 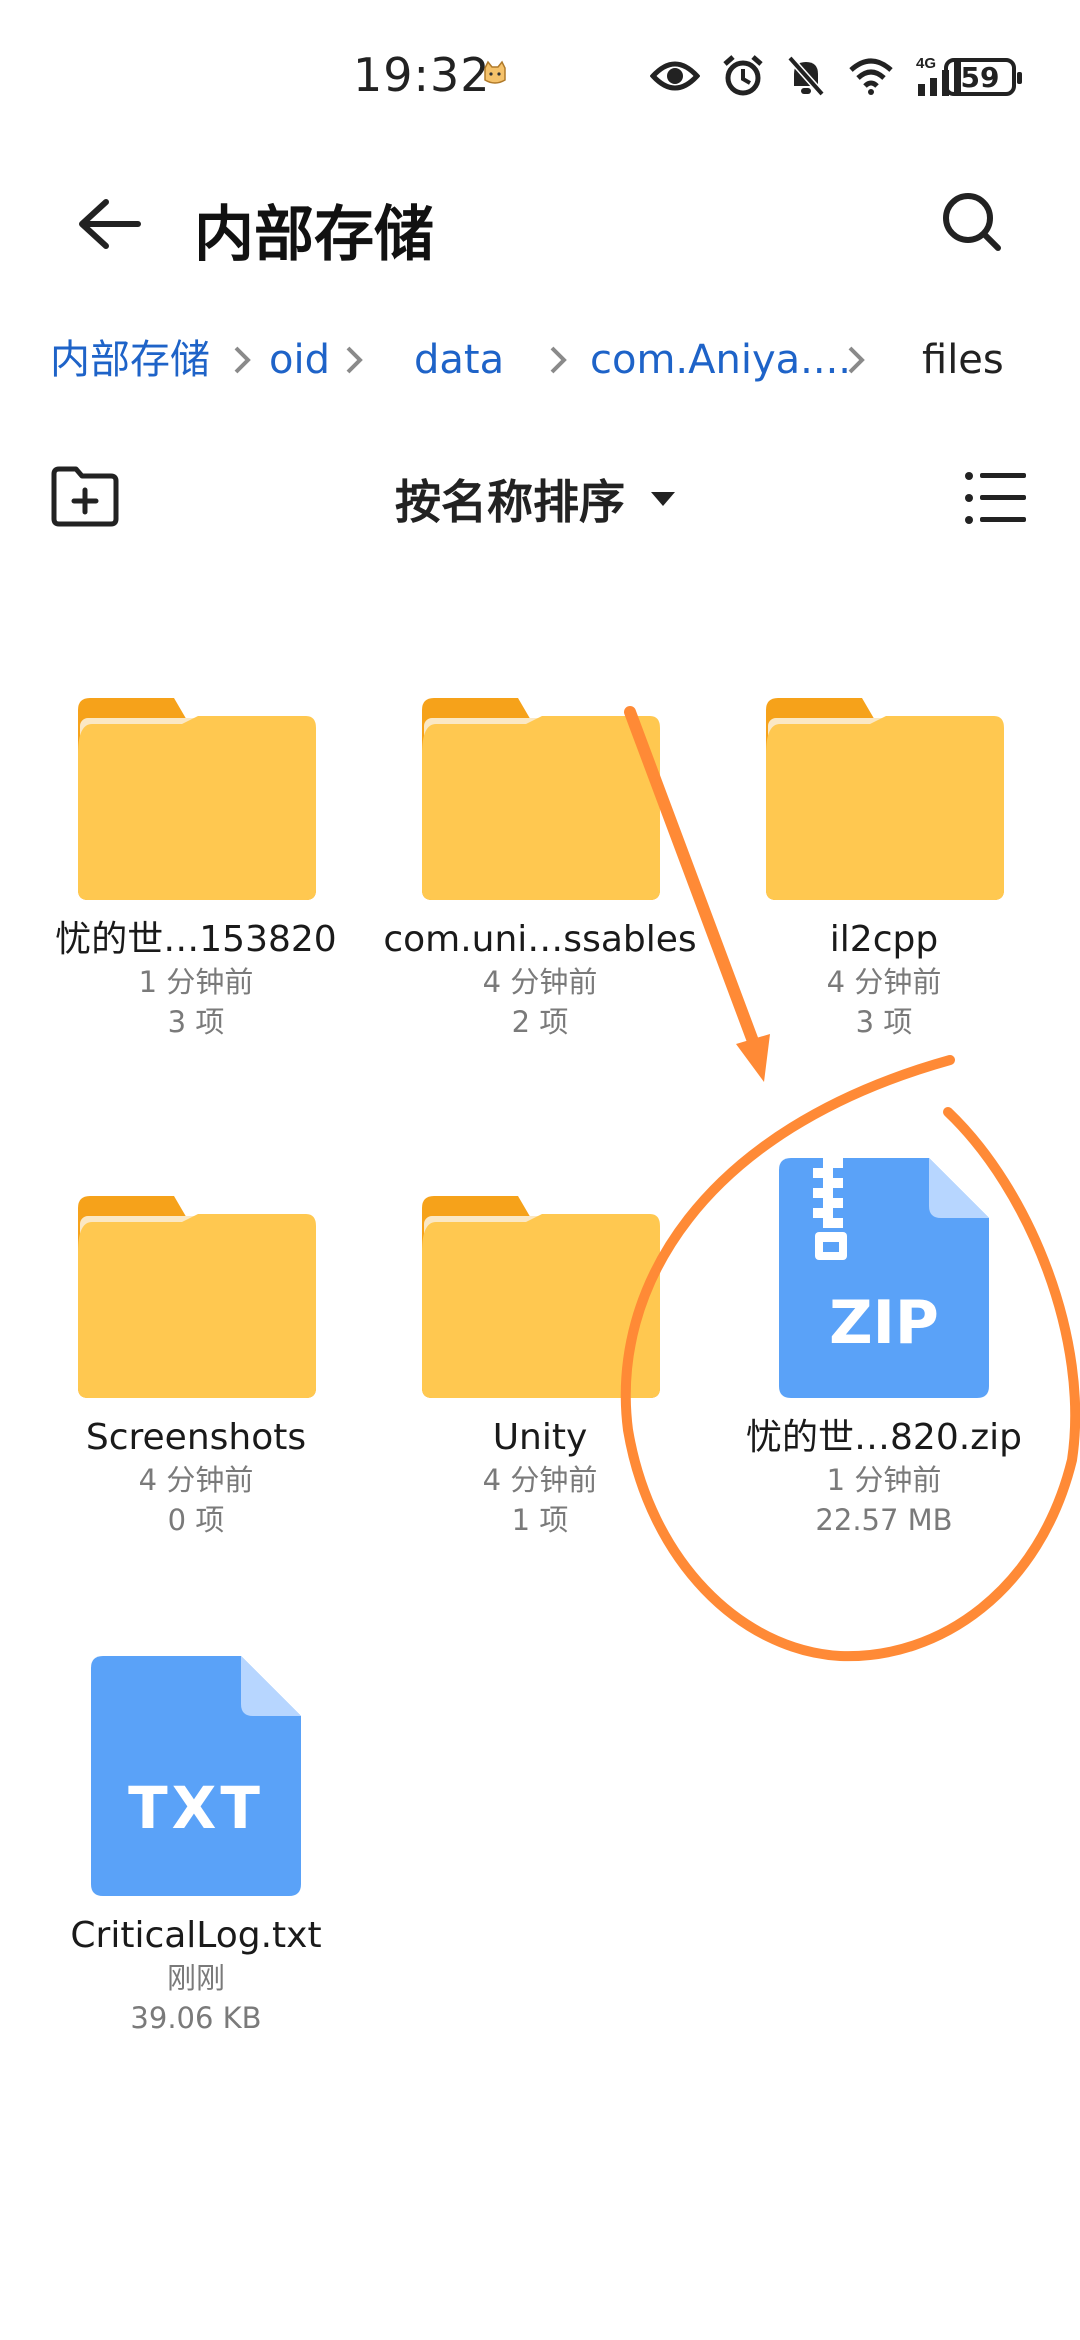 What do you see at coordinates (314, 235) in the screenshot?
I see `page-title: 内部存储` at bounding box center [314, 235].